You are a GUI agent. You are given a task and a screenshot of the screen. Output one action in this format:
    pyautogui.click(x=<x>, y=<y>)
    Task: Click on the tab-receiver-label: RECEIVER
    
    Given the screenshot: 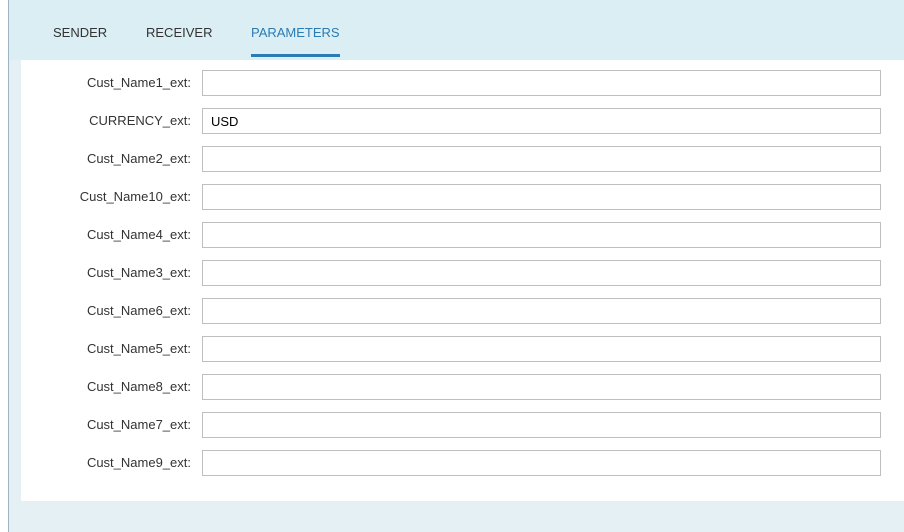 What is the action you would take?
    pyautogui.click(x=179, y=32)
    